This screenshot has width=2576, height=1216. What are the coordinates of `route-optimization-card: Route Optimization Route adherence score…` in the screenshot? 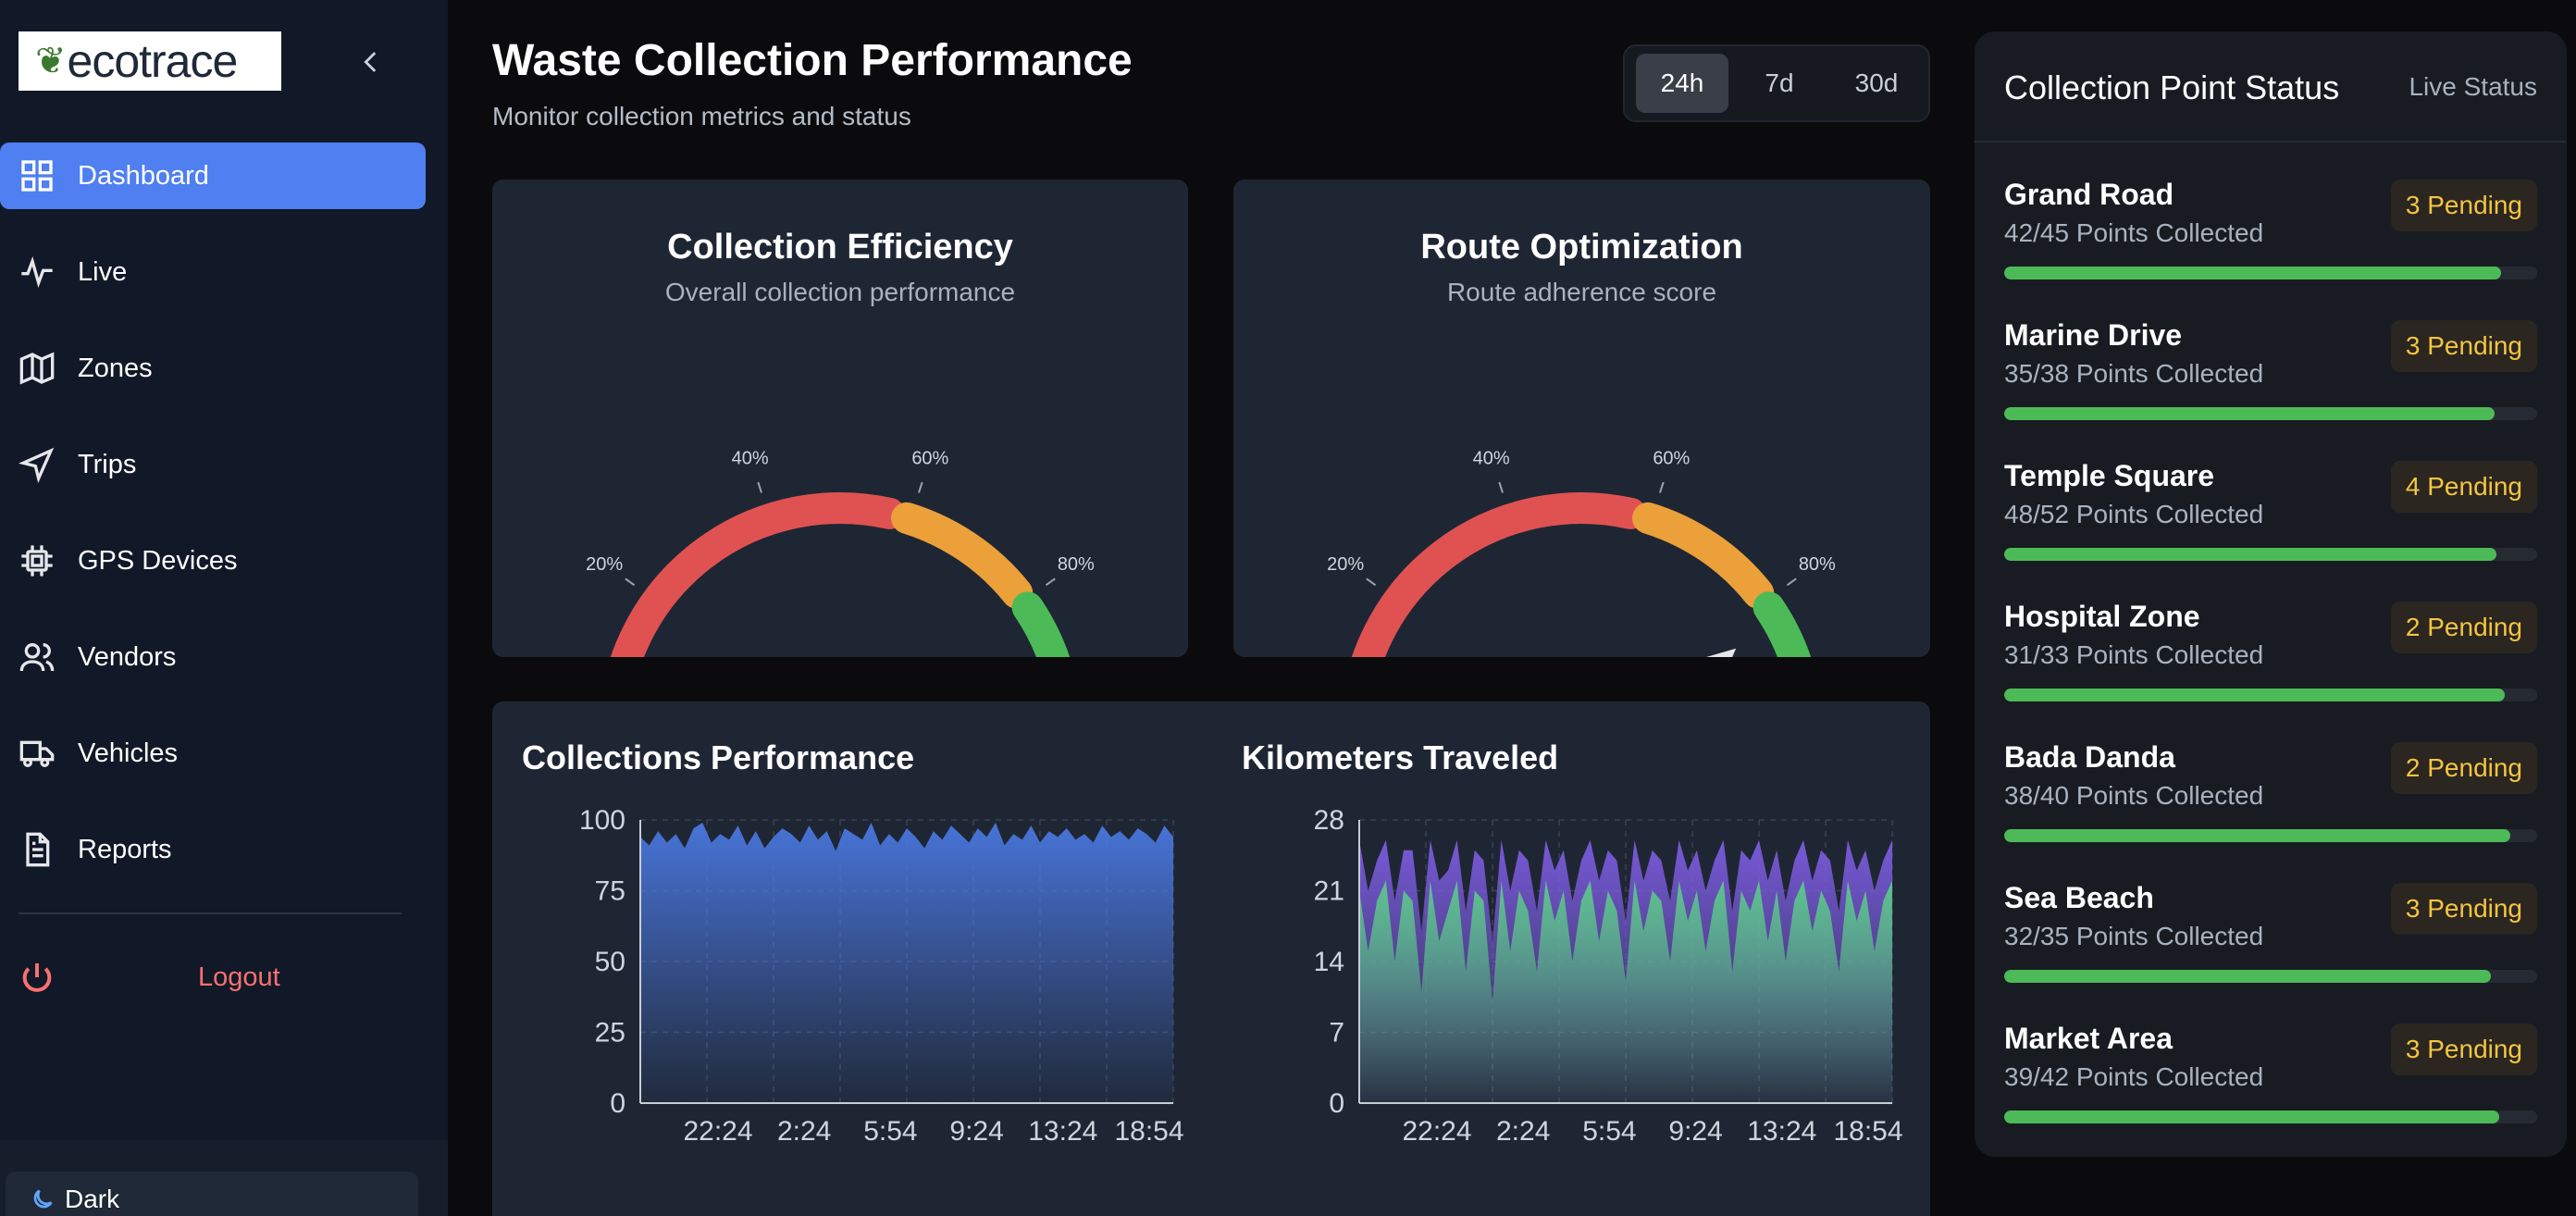 It's located at (1581, 418).